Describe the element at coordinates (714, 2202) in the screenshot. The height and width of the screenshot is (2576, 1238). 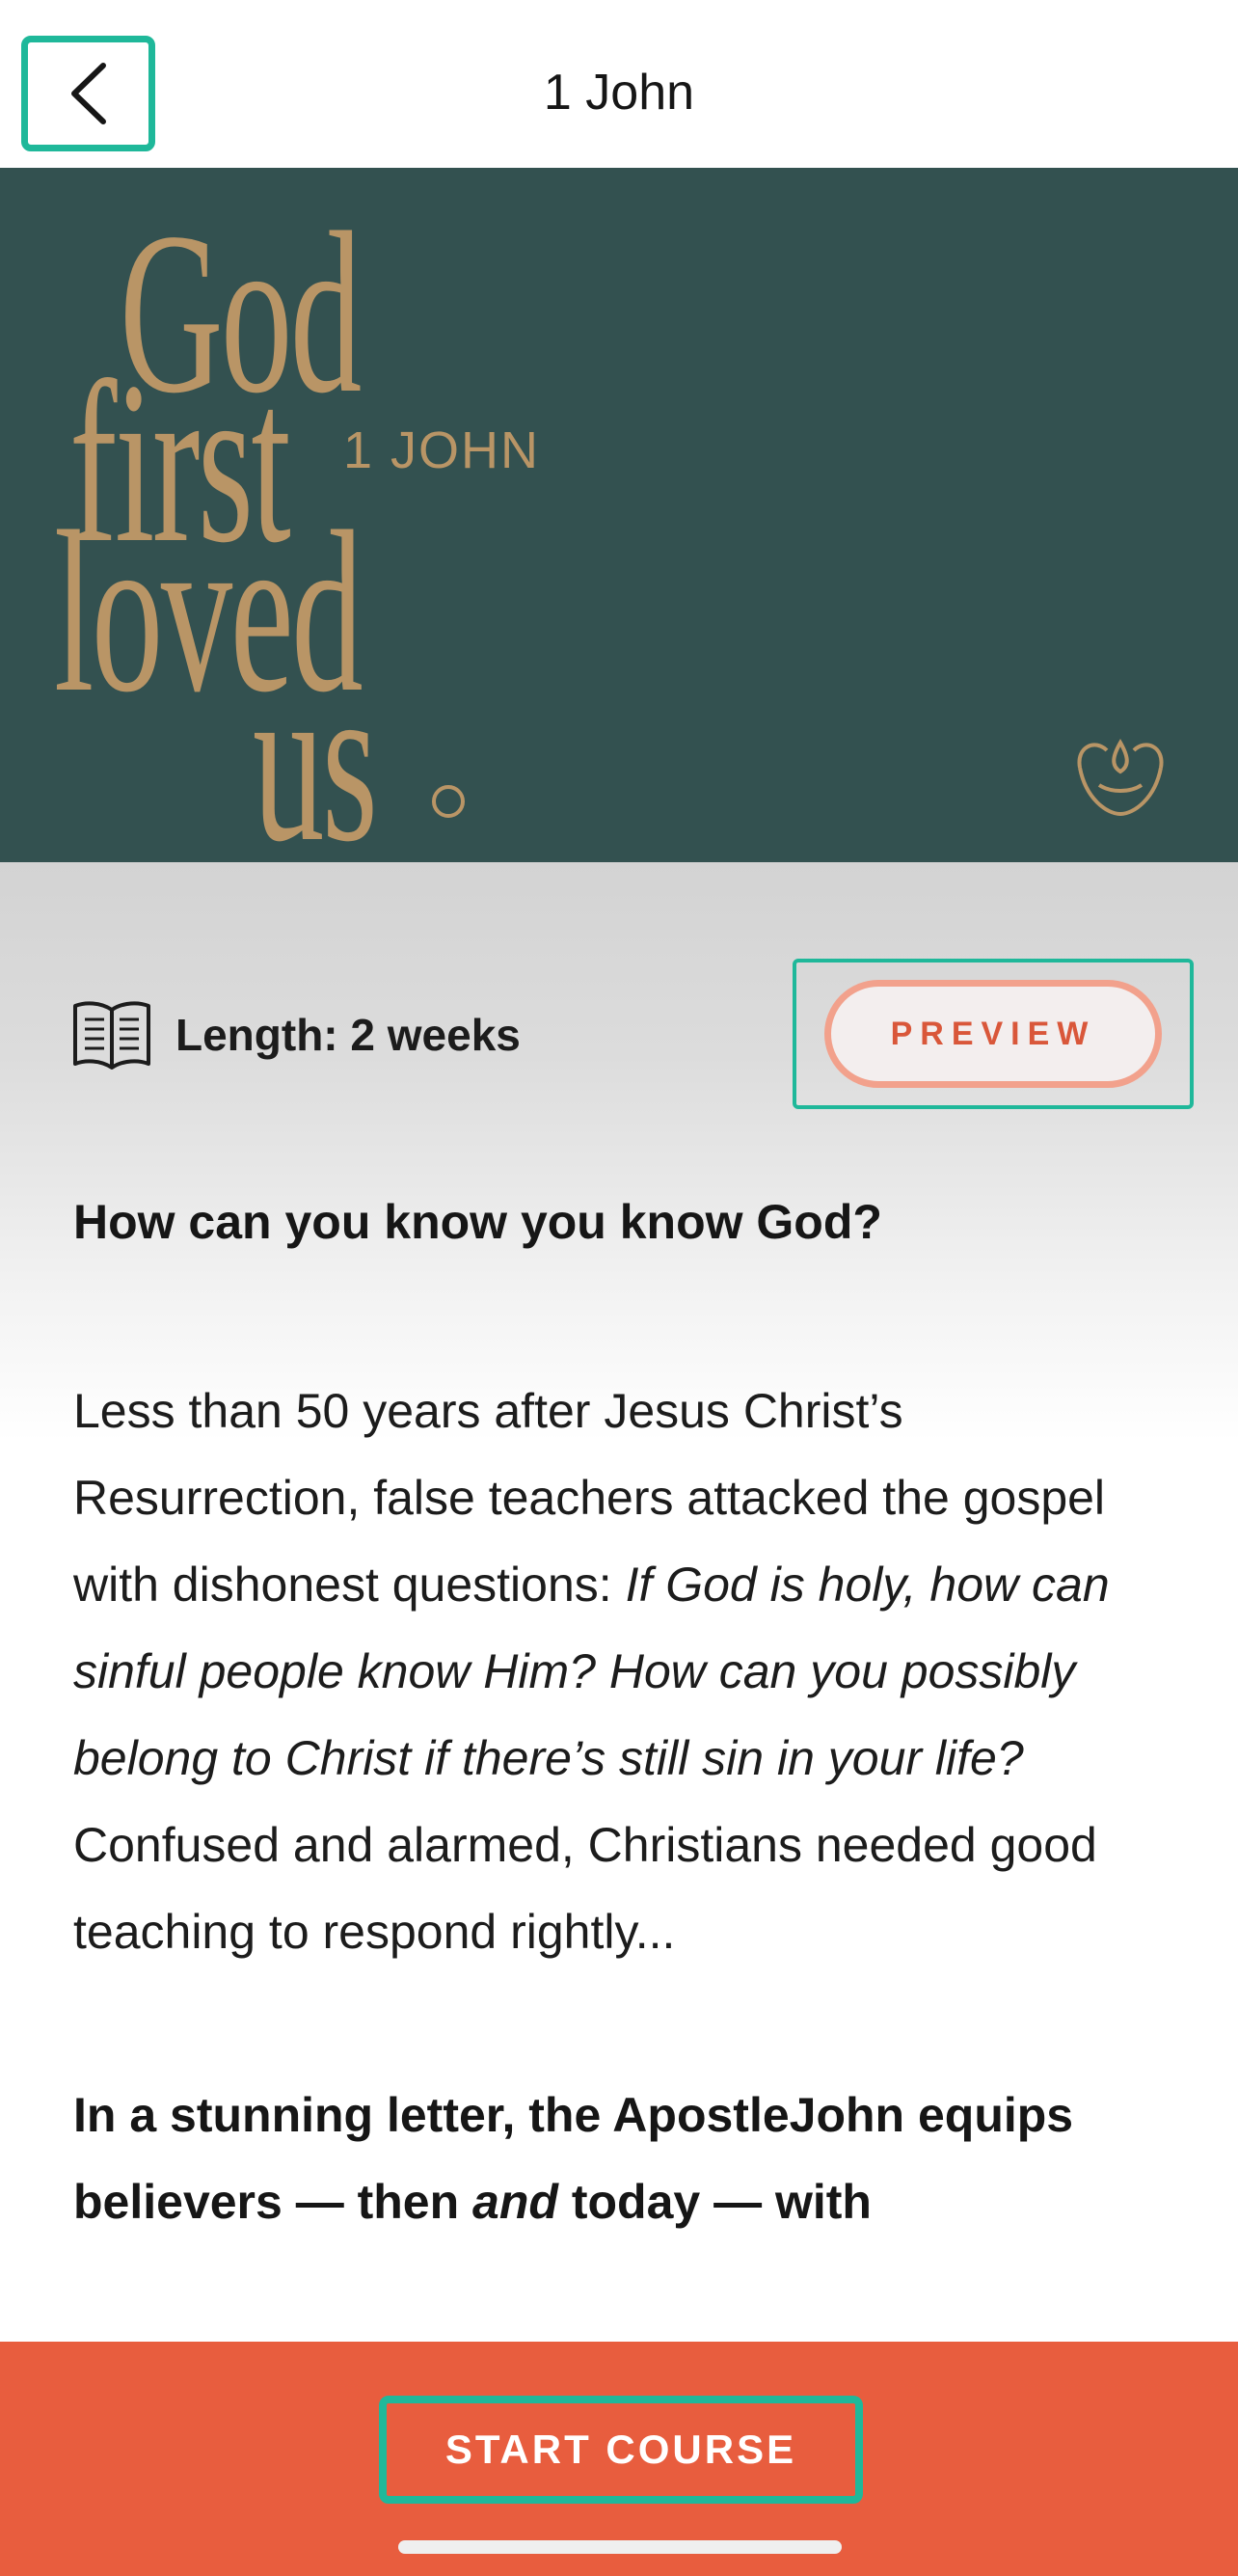
I see `bold-text: today — with` at that location.